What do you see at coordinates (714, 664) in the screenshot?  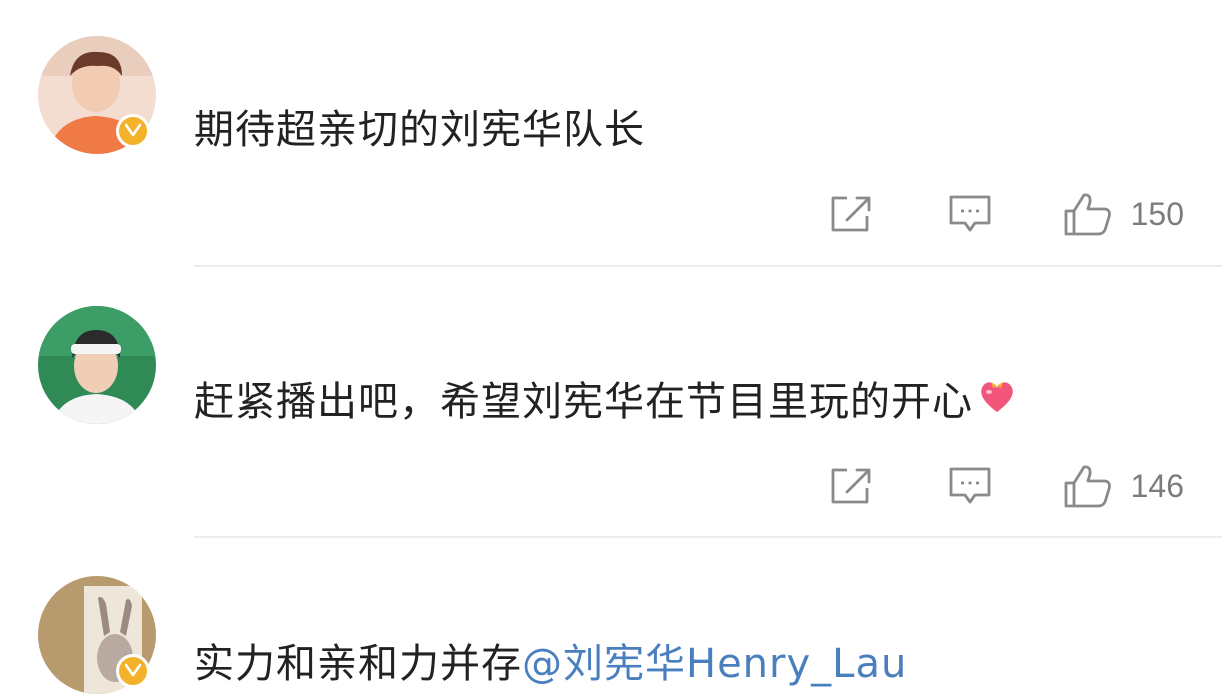 I see `user-mention-link: @刘宪华Henry_Lau` at bounding box center [714, 664].